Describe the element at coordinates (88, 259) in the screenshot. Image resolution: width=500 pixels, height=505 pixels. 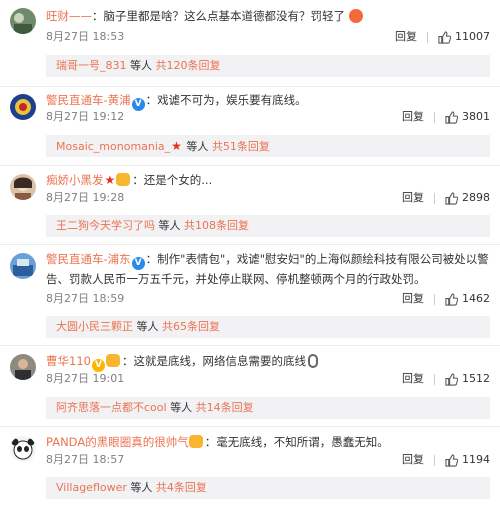
I see `comment-username: 警民直通车-浦东` at that location.